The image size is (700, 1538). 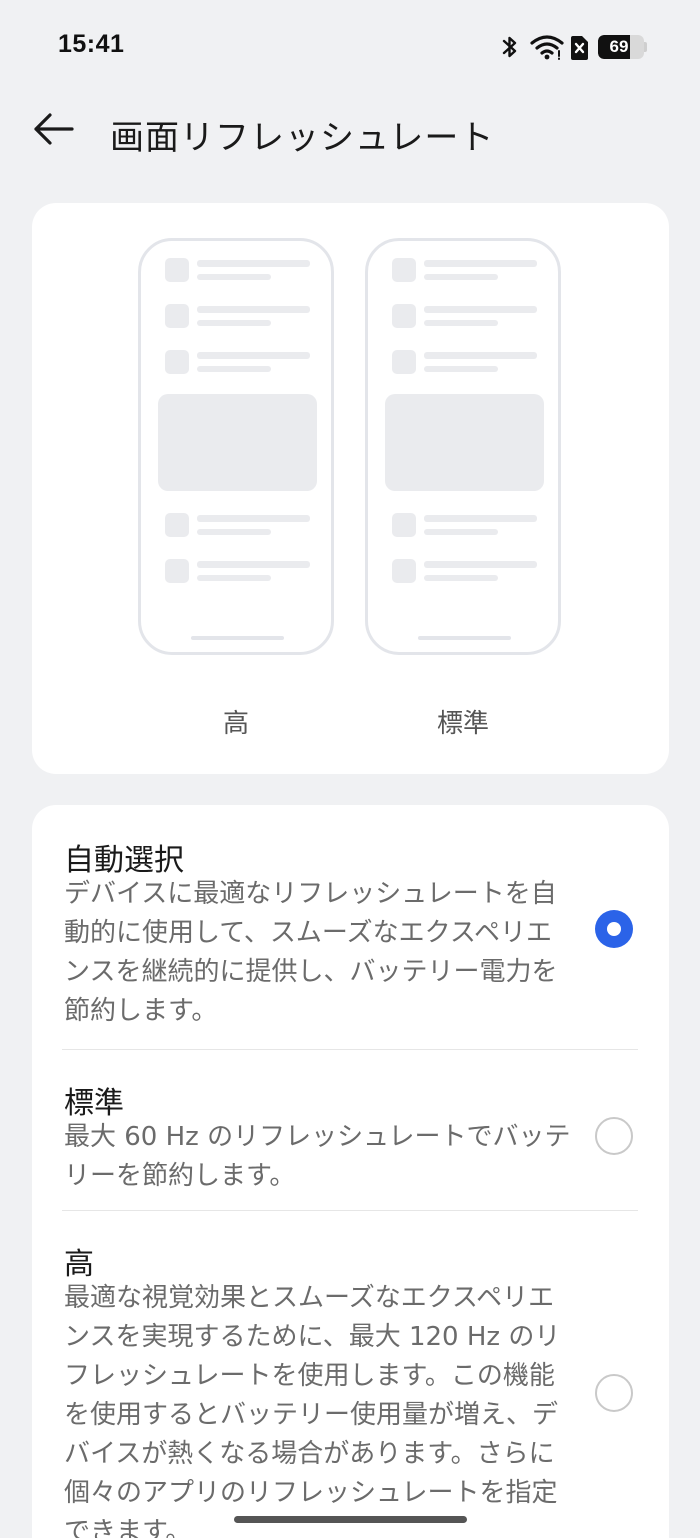 I want to click on radio-standard, so click(x=614, y=1136).